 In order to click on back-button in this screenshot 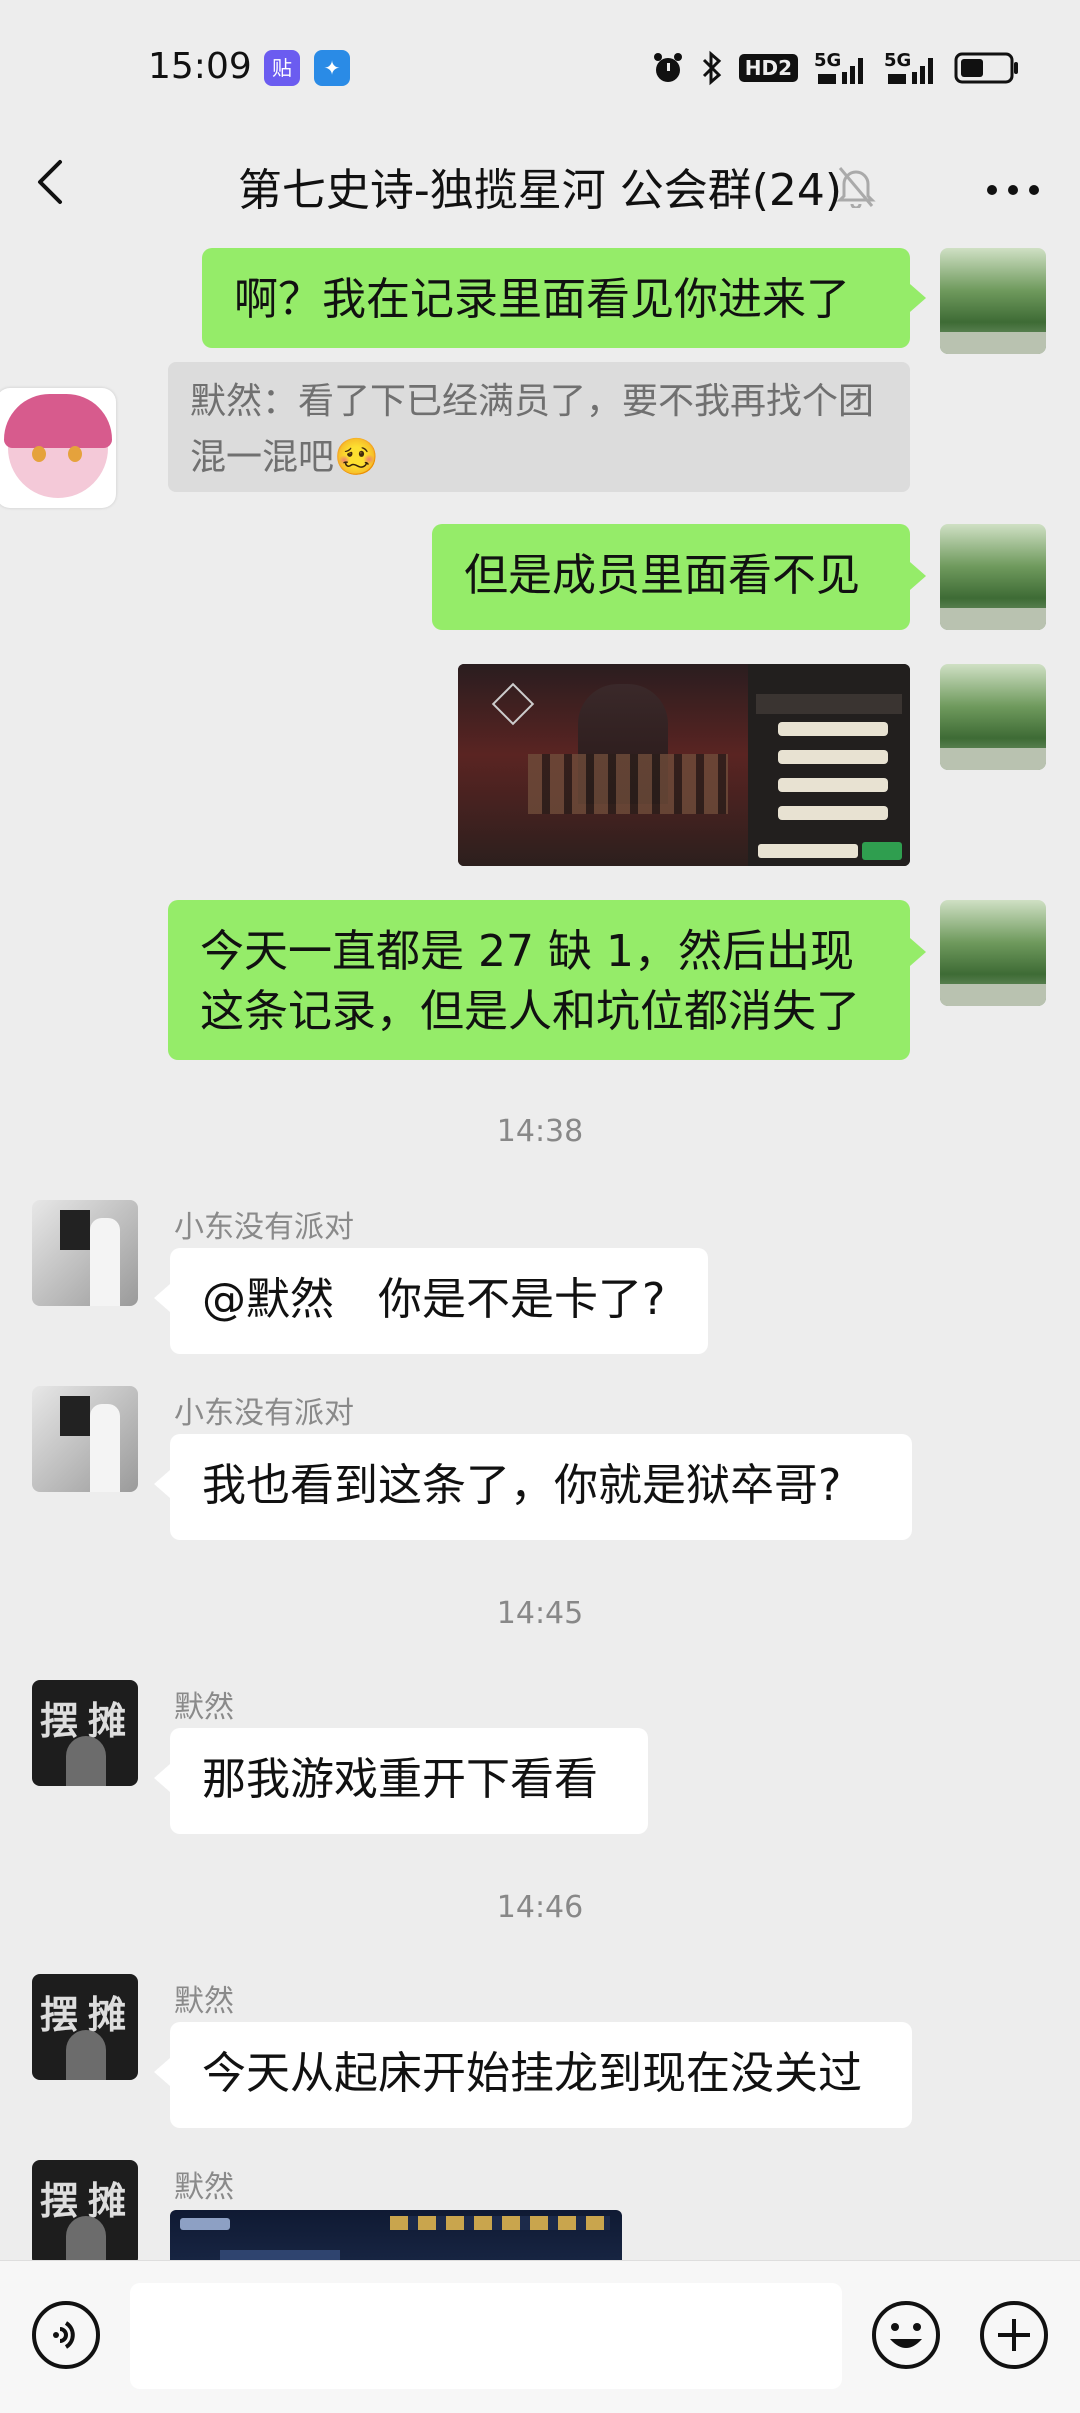, I will do `click(60, 187)`.